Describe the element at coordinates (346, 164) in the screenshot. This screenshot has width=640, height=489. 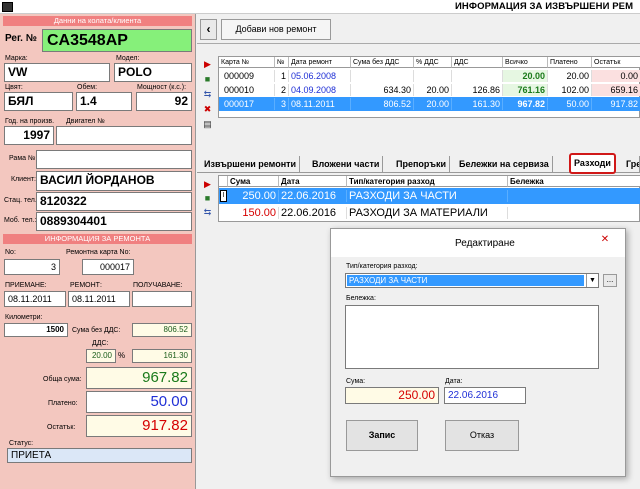
I see `tab-parts: Вложени части` at that location.